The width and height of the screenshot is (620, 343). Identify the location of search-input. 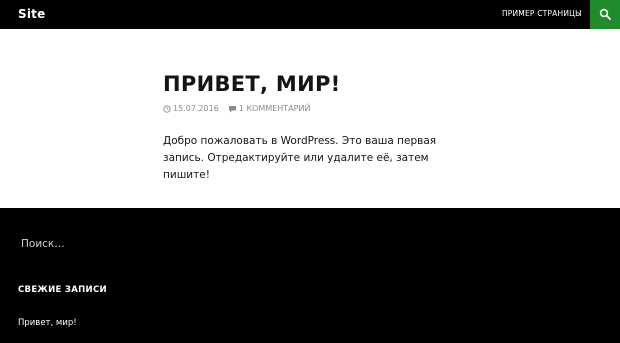
(113, 244).